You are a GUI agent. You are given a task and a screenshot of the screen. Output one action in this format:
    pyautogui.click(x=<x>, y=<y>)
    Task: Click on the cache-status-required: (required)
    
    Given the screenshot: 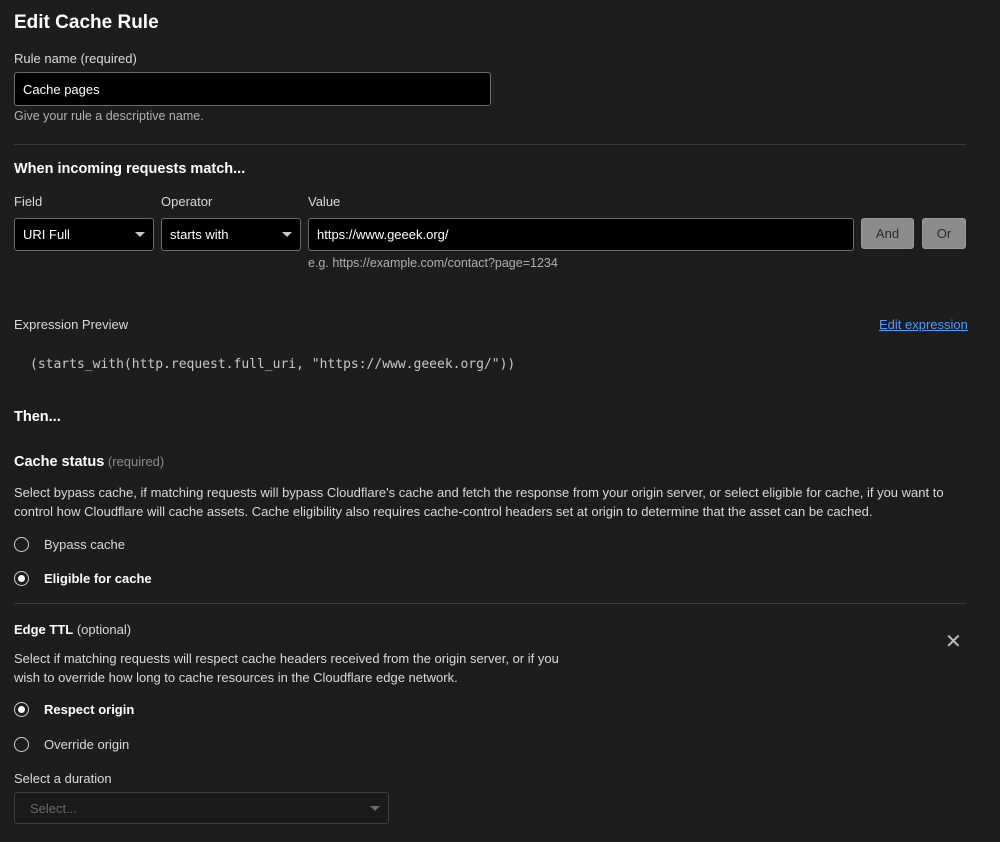 What is the action you would take?
    pyautogui.click(x=136, y=461)
    